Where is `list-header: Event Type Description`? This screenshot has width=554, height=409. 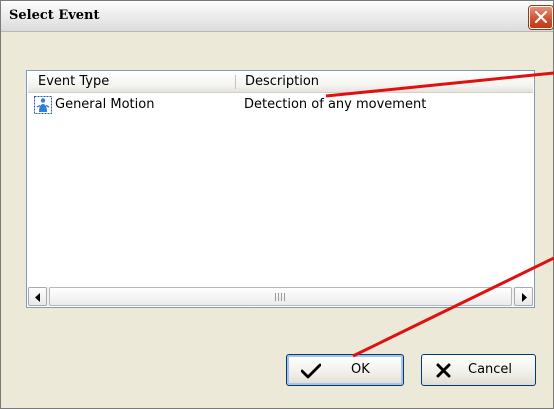
list-header: Event Type Description is located at coordinates (280, 82).